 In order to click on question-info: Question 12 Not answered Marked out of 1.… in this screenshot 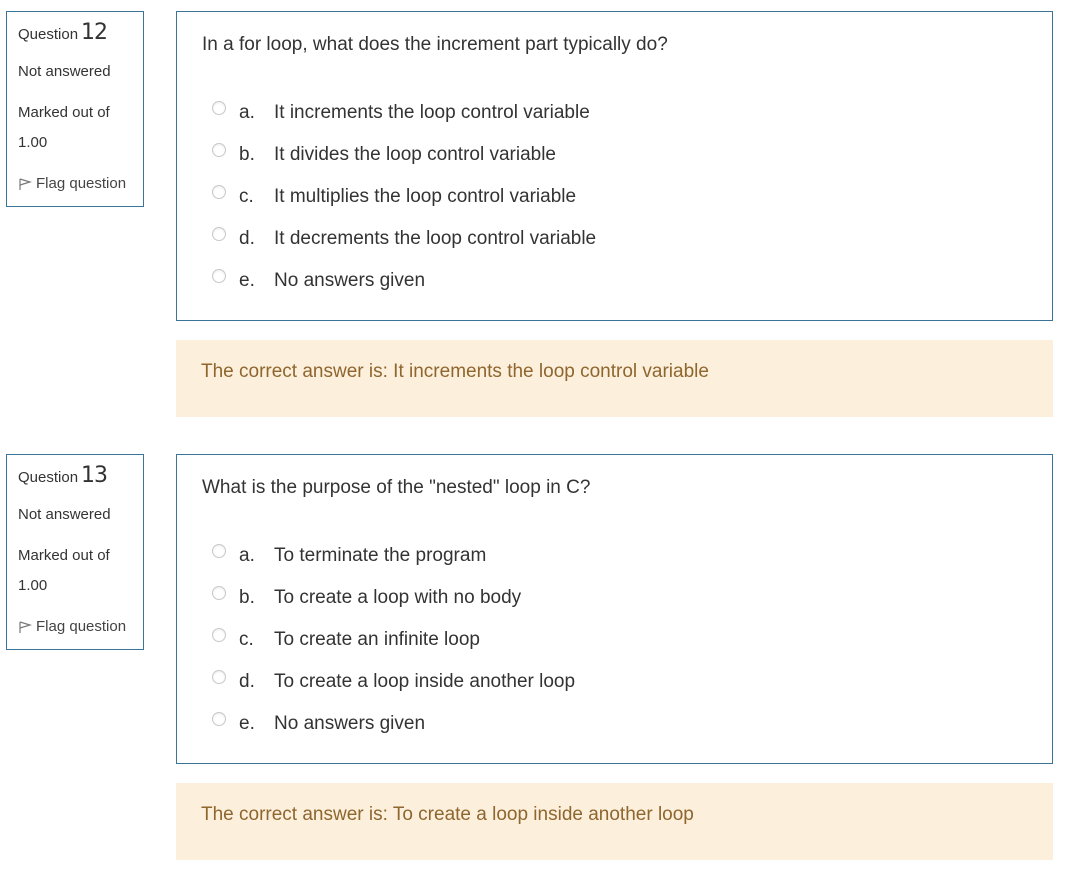, I will do `click(75, 109)`.